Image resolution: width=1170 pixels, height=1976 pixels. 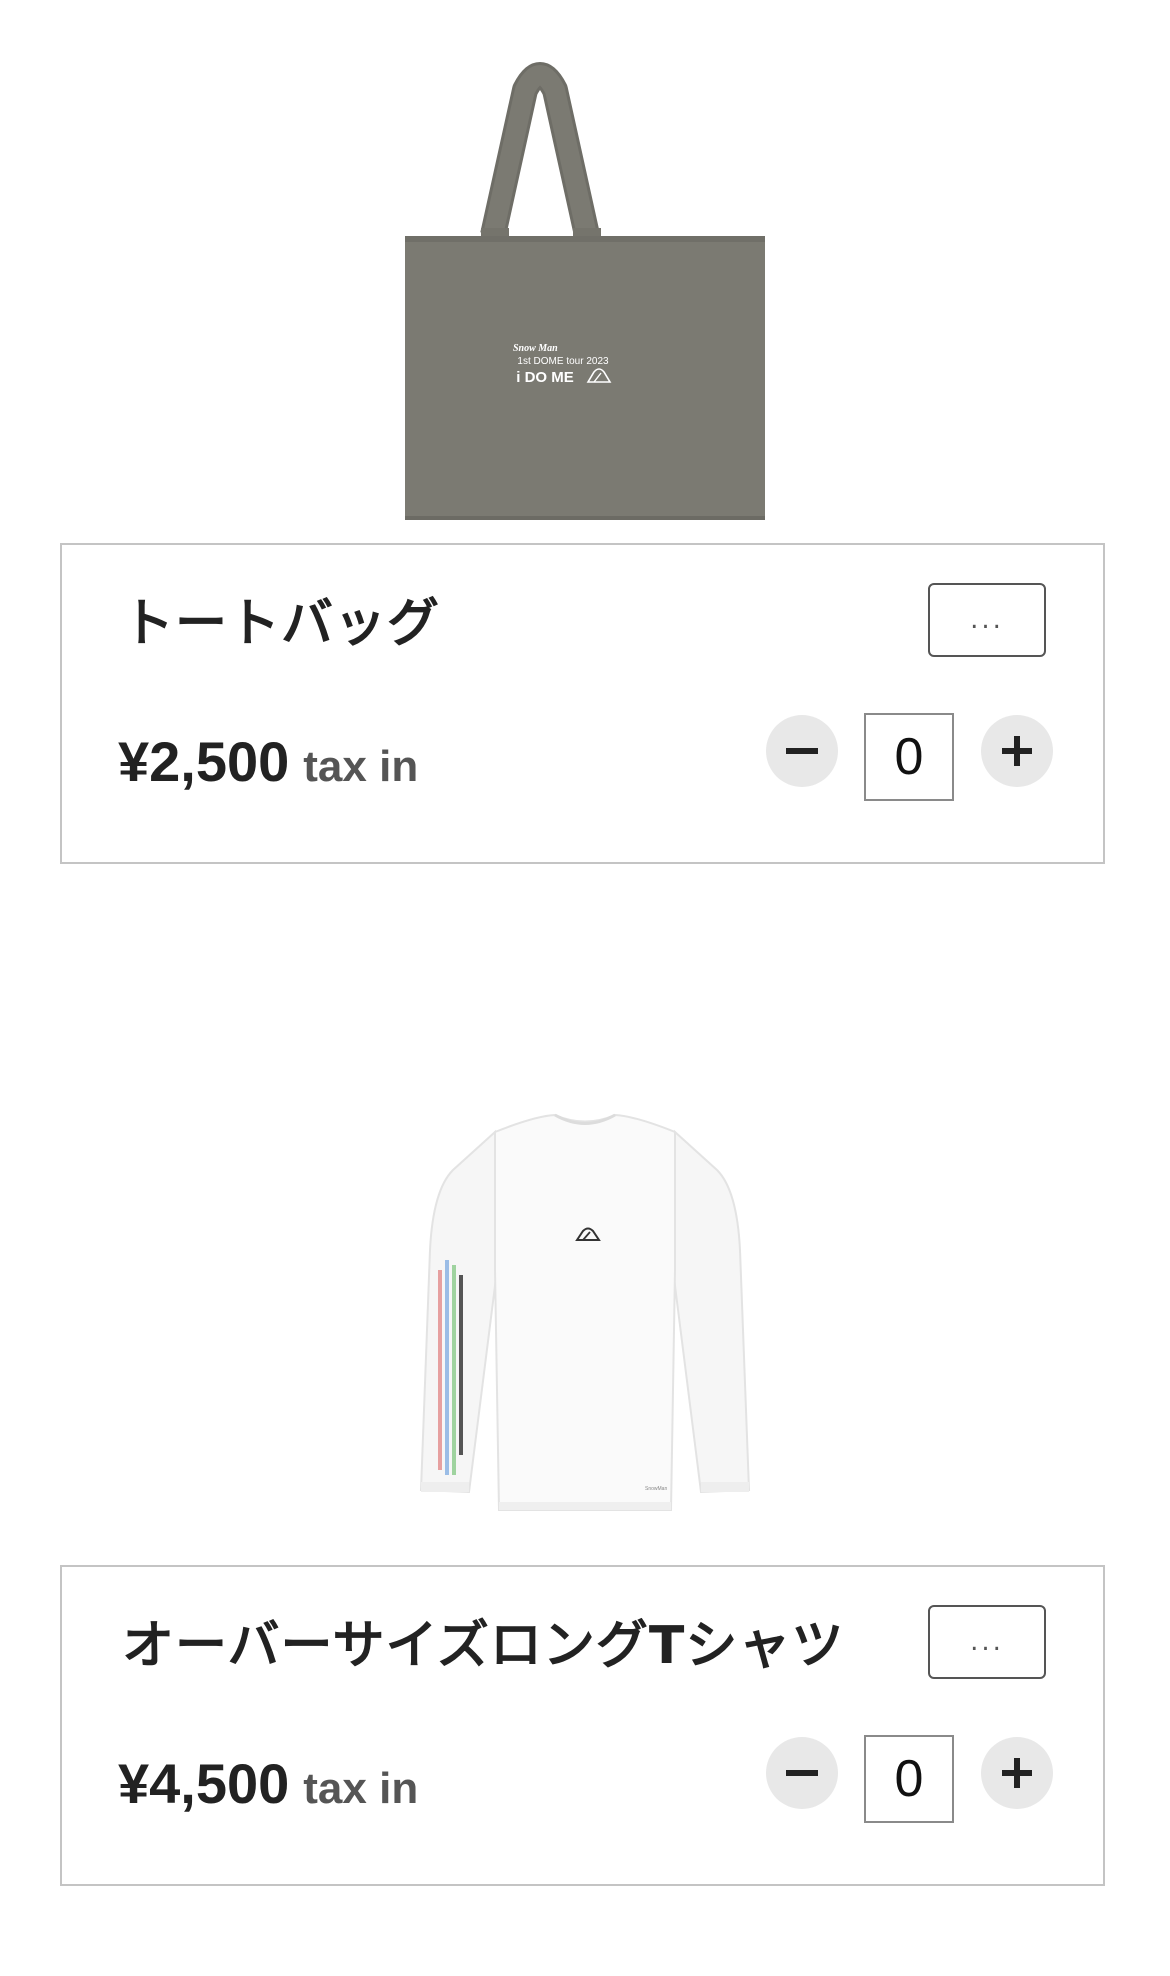 I want to click on price-row: ¥2,500 tax in, so click(x=268, y=761).